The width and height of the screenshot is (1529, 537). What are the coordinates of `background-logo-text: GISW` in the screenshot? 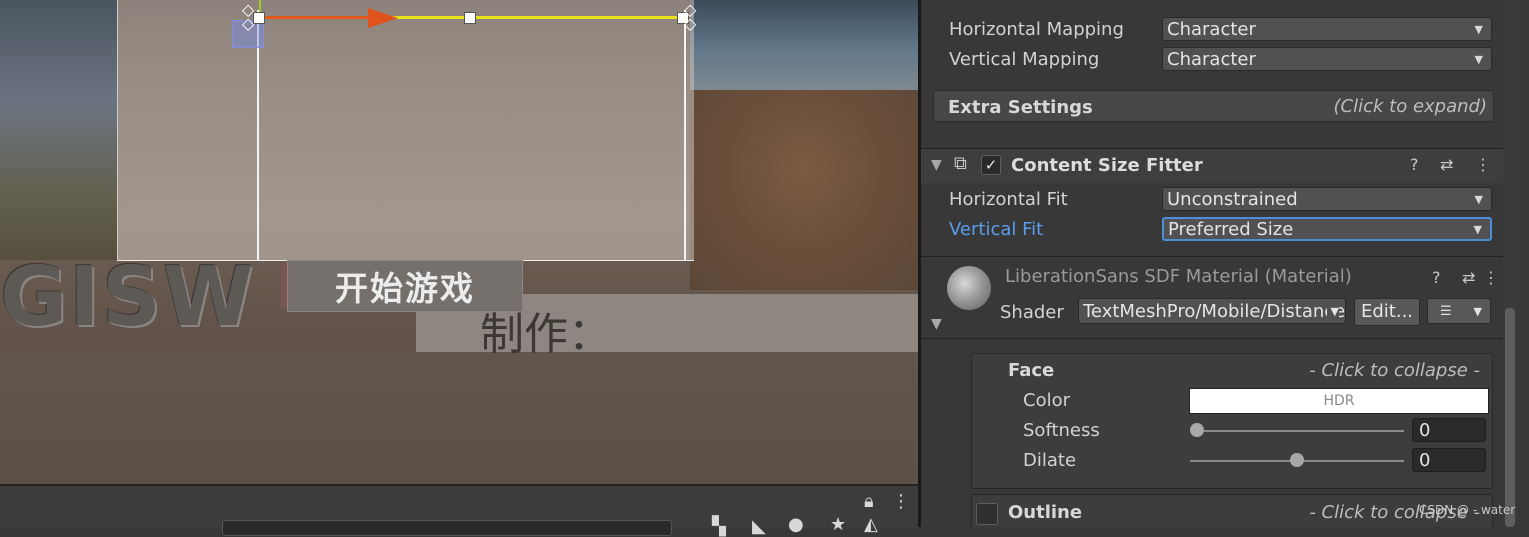 It's located at (128, 297).